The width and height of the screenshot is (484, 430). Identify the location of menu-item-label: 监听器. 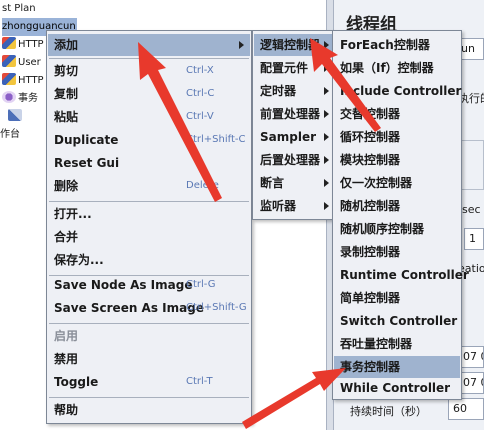
(278, 206).